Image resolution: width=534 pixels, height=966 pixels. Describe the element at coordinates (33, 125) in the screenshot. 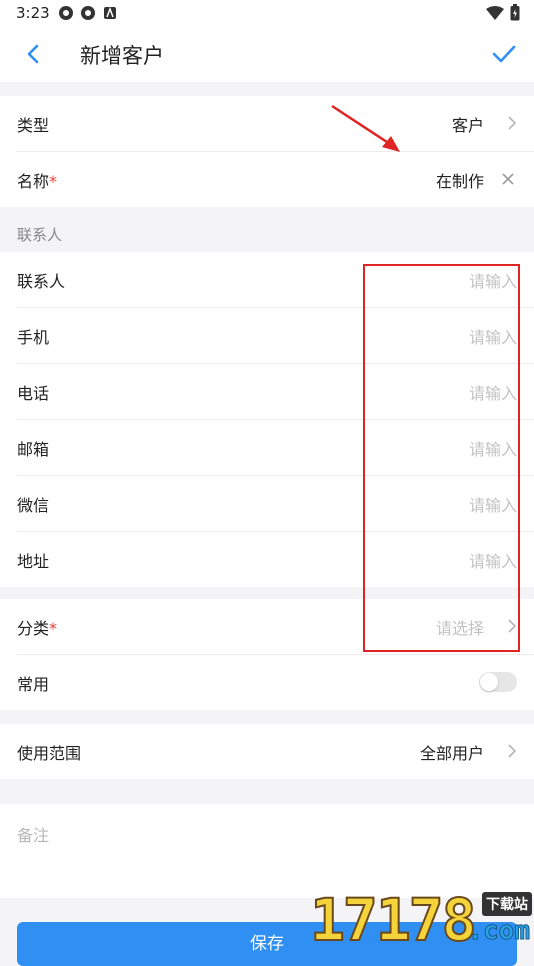

I see `type-label: 类型` at that location.